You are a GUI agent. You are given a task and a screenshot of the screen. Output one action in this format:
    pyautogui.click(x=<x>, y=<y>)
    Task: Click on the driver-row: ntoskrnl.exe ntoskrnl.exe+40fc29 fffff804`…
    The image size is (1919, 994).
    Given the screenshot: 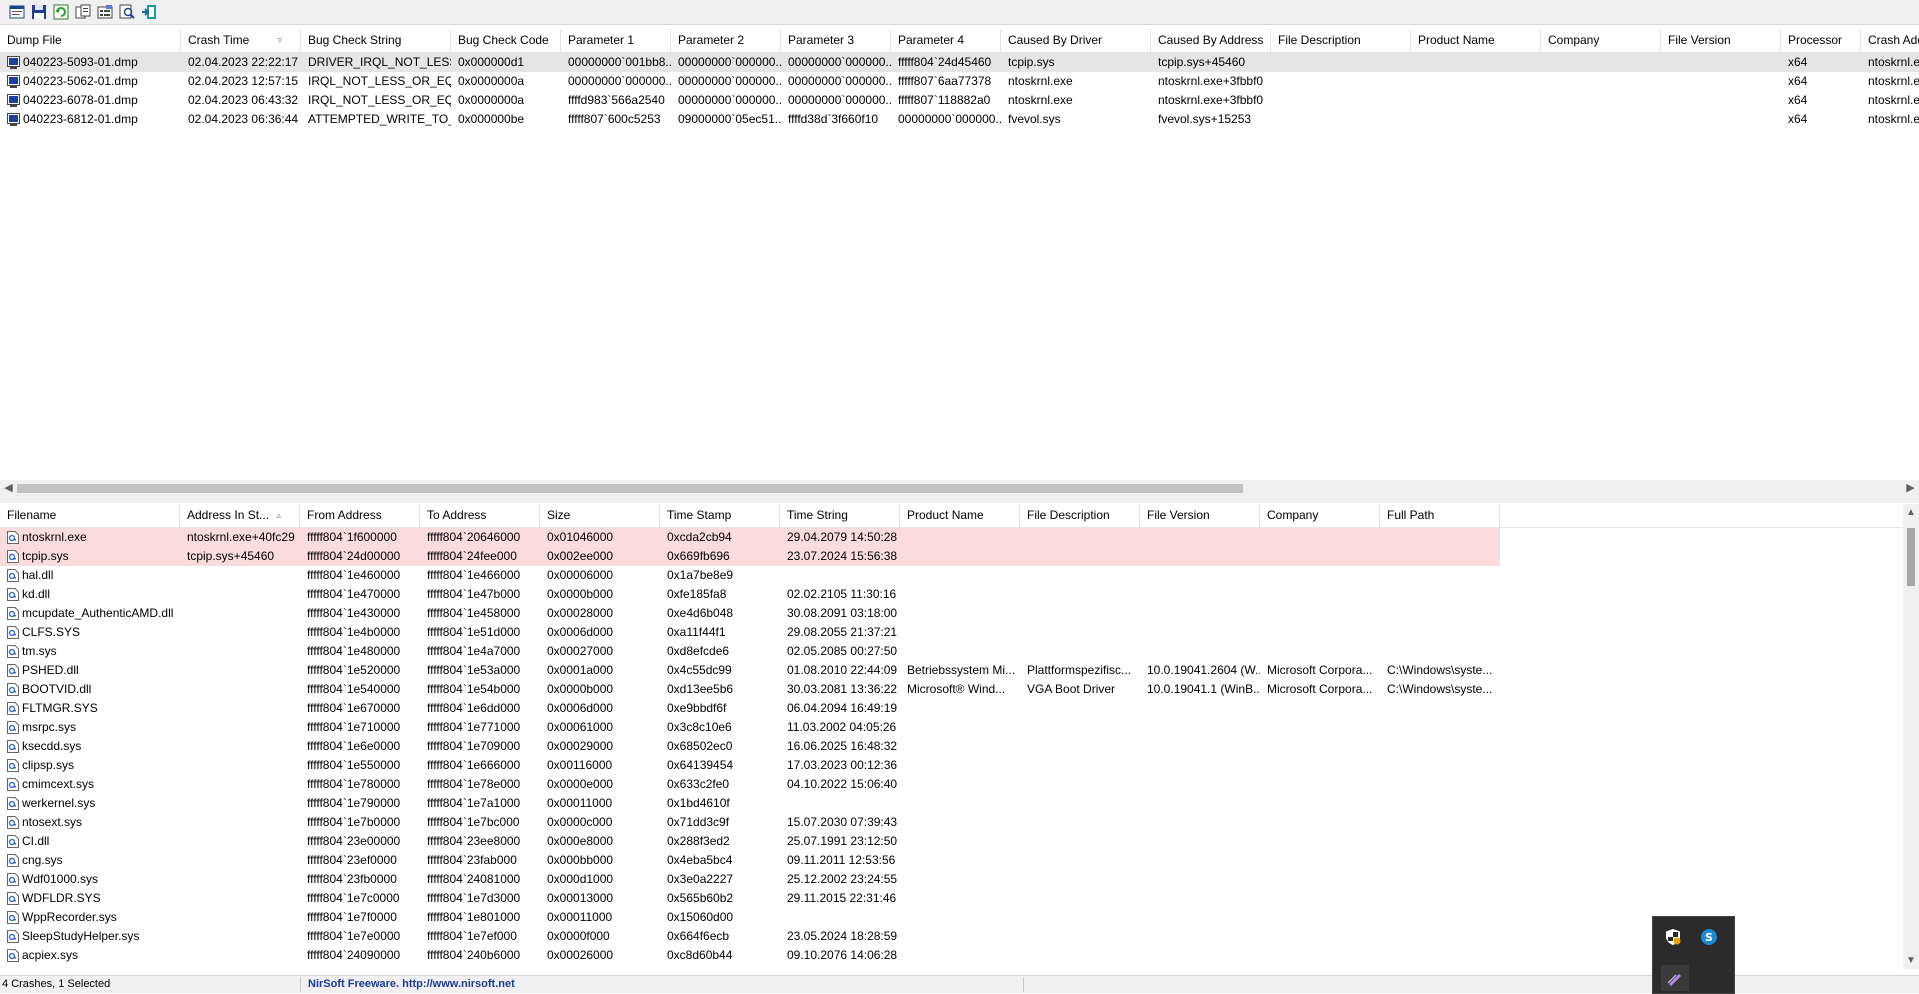 What is the action you would take?
    pyautogui.click(x=951, y=537)
    